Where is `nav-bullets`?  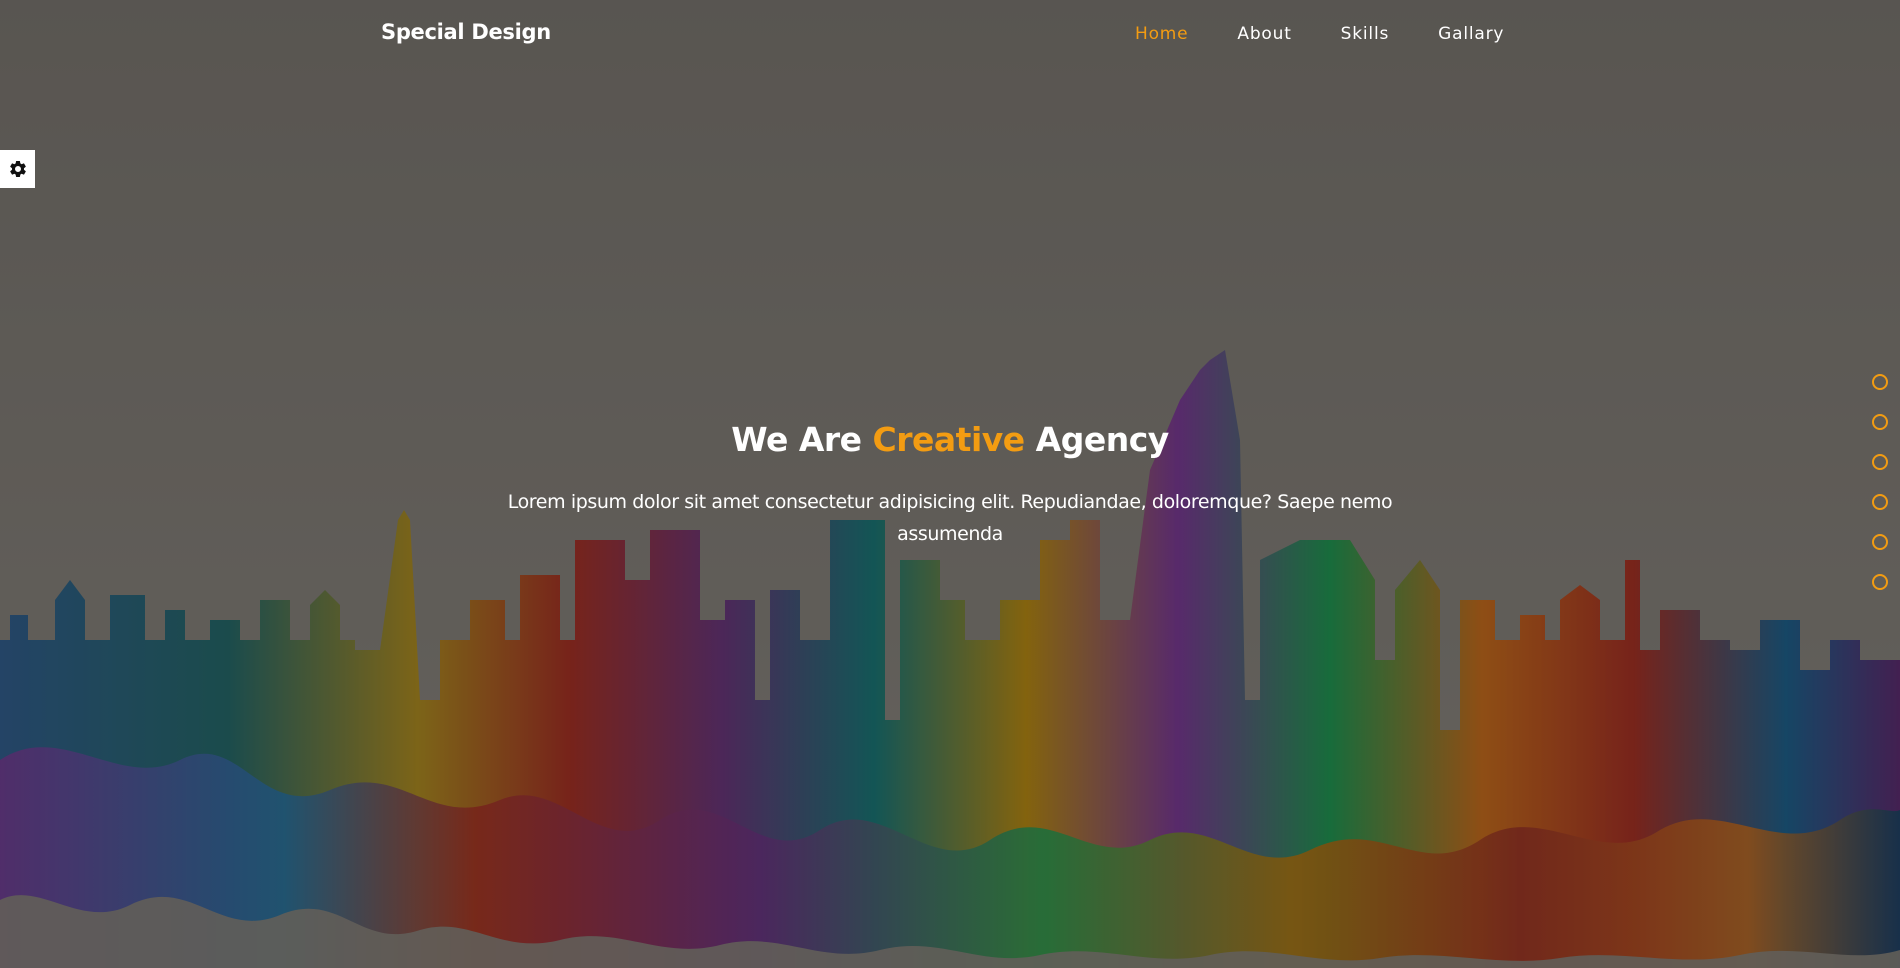
nav-bullets is located at coordinates (1880, 494).